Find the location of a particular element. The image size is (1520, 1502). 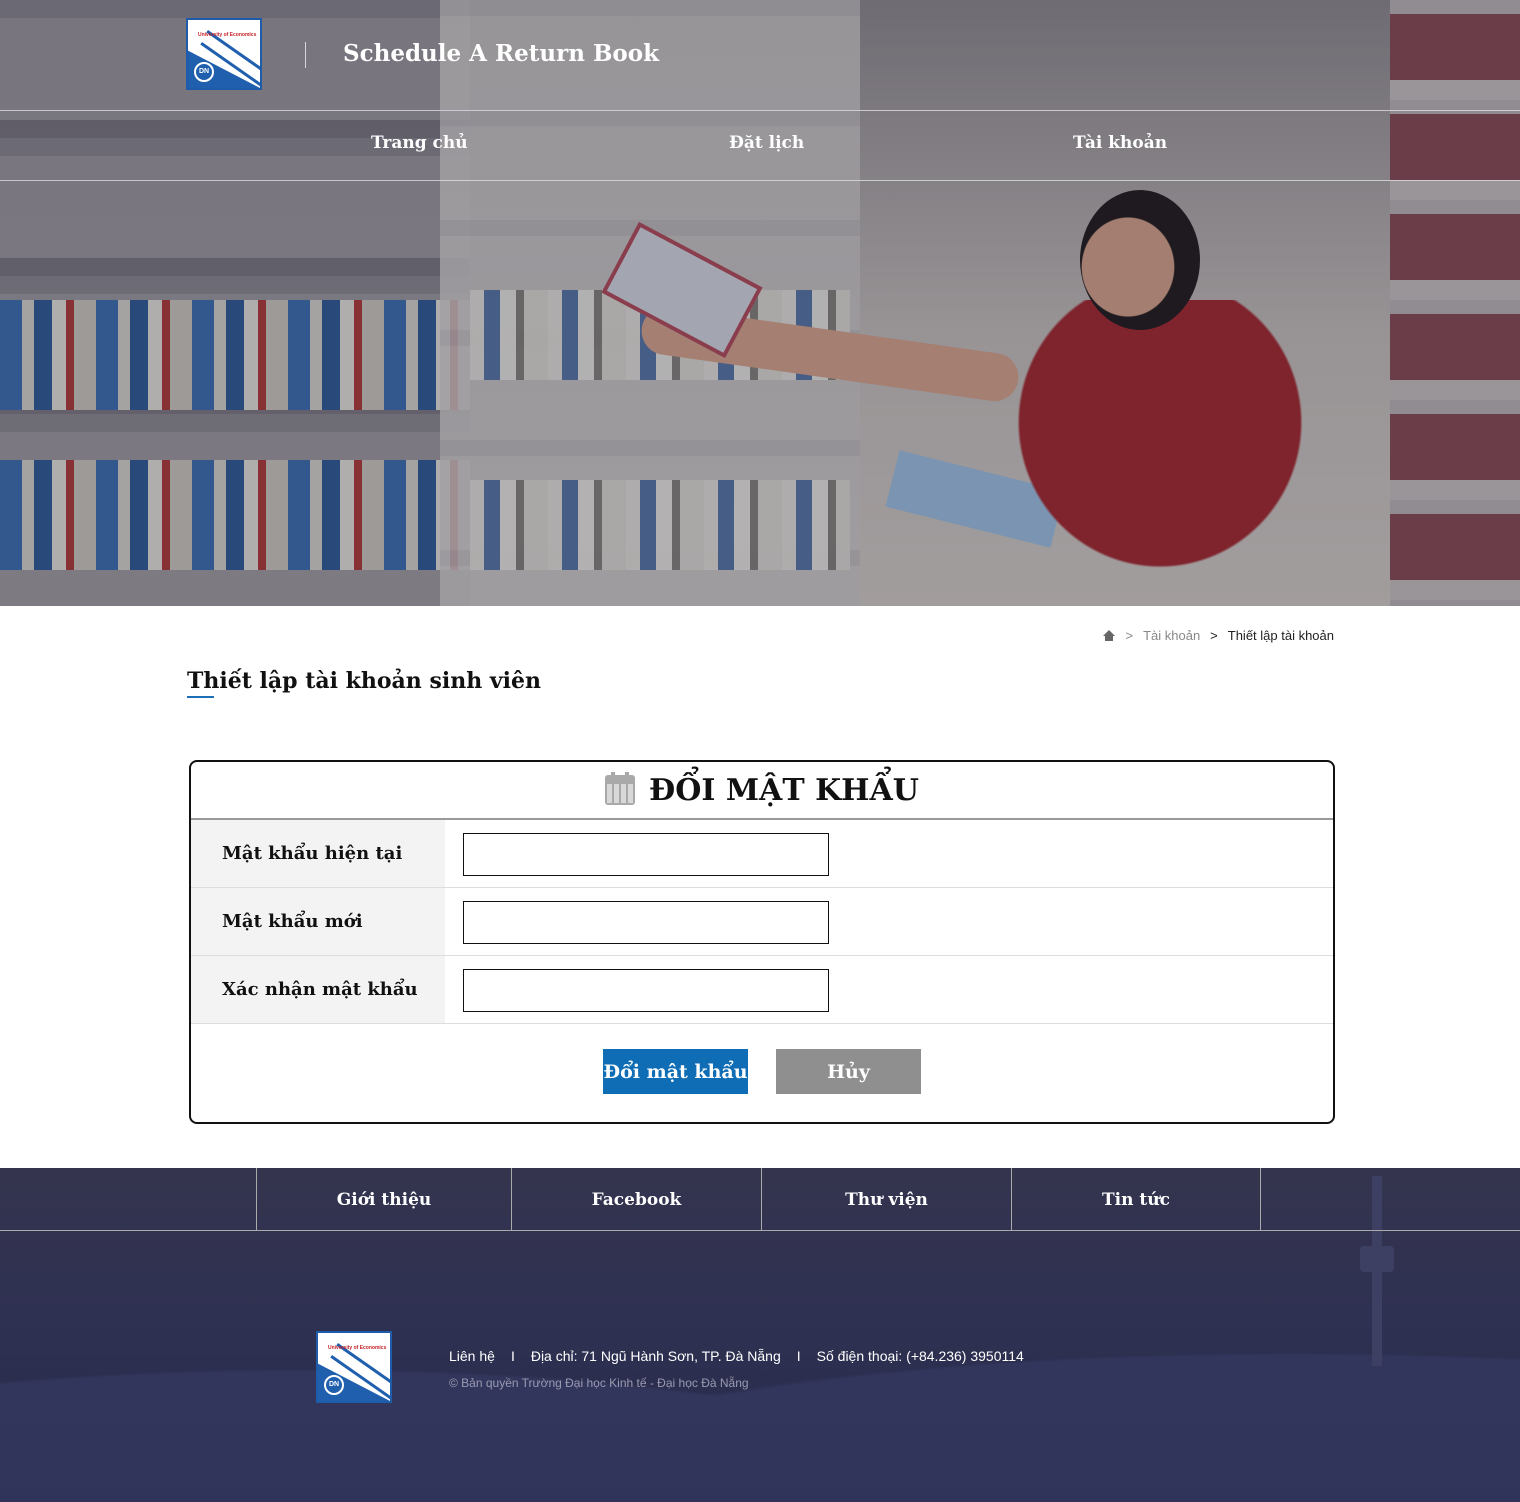

footer-nav-library: Thư viện is located at coordinates (886, 1199).